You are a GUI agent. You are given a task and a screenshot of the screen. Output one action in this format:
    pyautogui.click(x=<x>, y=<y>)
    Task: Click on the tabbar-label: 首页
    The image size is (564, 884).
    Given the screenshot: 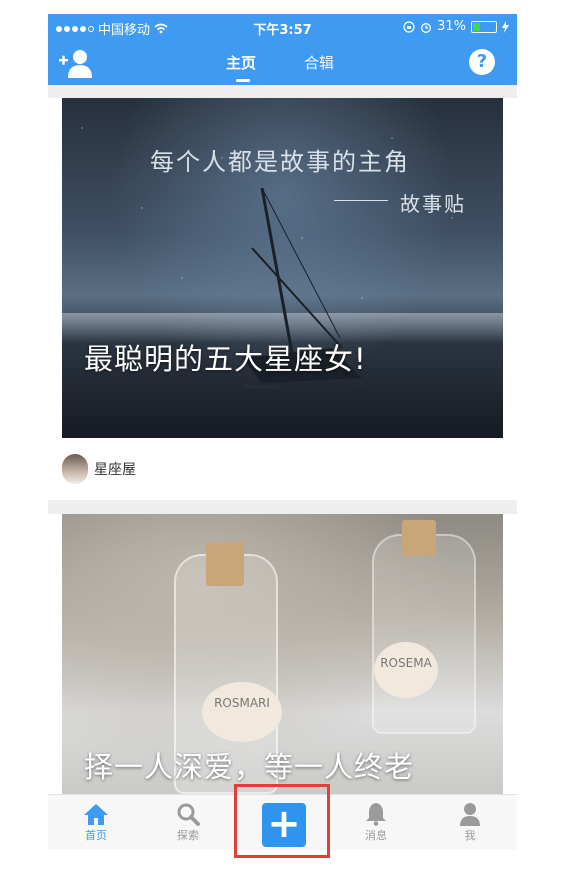 What is the action you would take?
    pyautogui.click(x=96, y=835)
    